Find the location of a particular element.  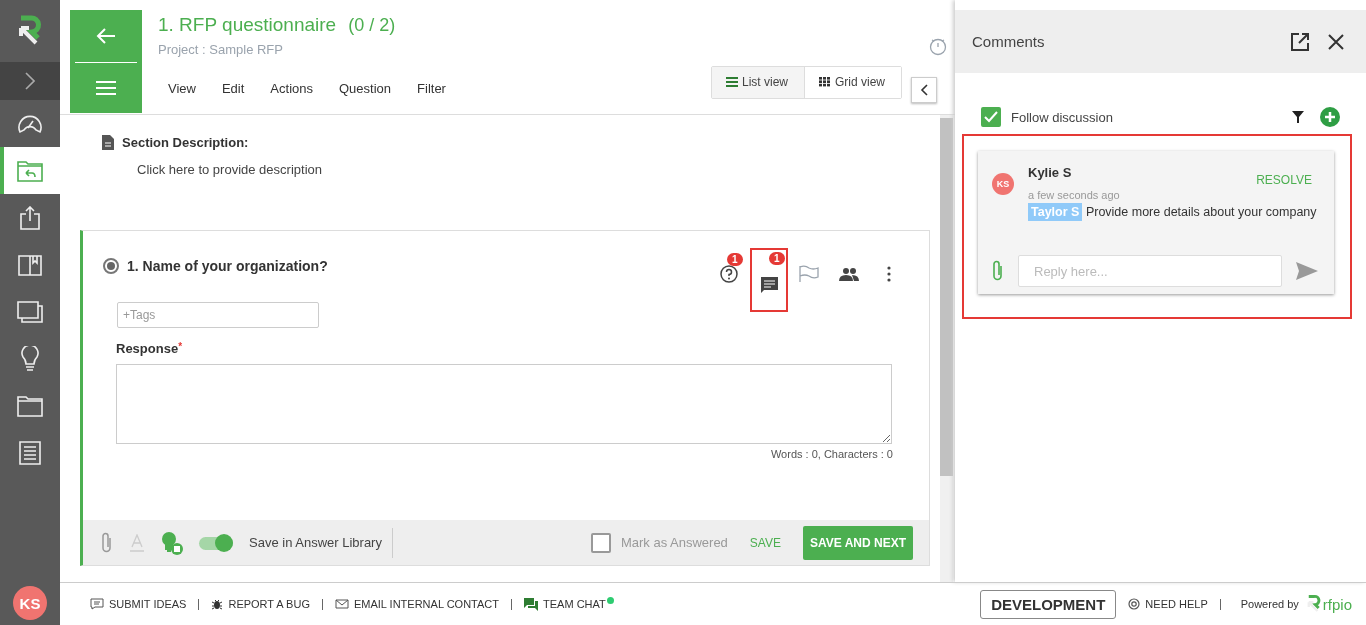

folder-reply-icon is located at coordinates (30, 170).